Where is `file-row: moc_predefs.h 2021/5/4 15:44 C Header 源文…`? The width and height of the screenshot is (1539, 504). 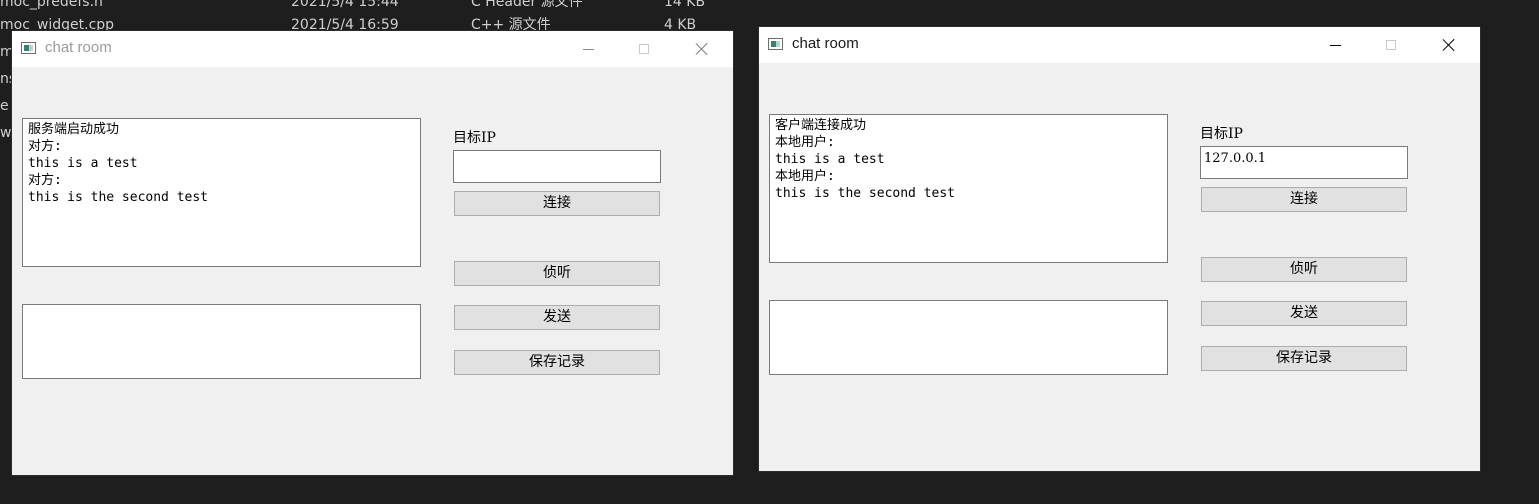
file-row: moc_predefs.h 2021/5/4 15:44 C Header 源文… is located at coordinates (380, 7).